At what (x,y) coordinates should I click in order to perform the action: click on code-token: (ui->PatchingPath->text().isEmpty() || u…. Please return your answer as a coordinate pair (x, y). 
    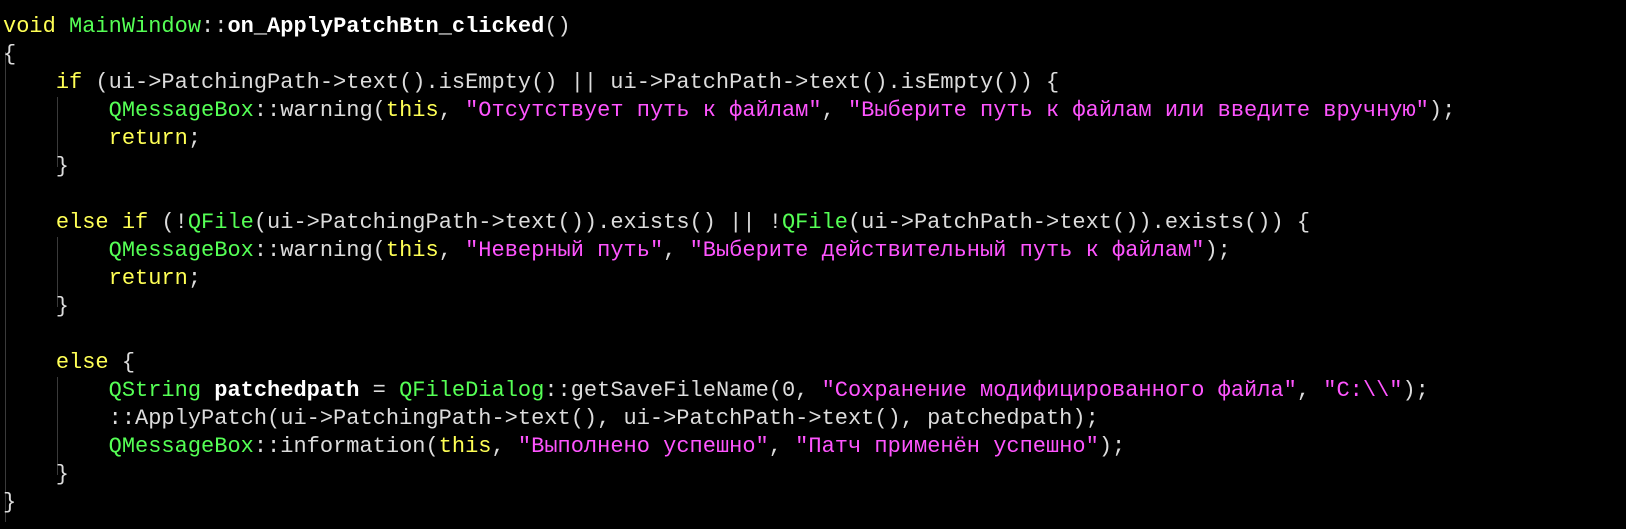
    Looking at the image, I should click on (571, 82).